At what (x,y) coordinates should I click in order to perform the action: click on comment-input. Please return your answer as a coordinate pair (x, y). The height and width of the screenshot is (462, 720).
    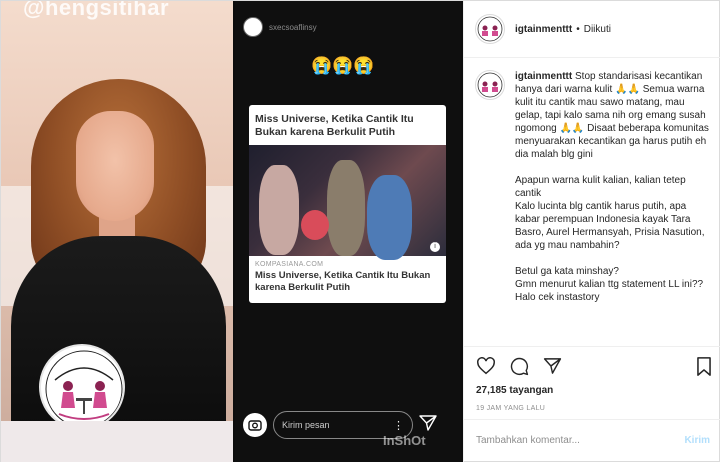
    Looking at the image, I should click on (571, 440).